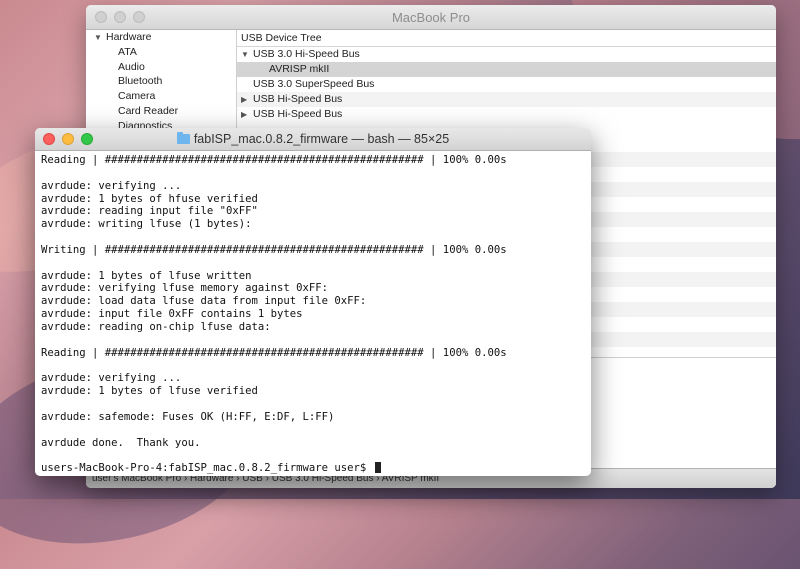 Image resolution: width=800 pixels, height=569 pixels. I want to click on usb-device-tree-header: USB Device Tree, so click(506, 38).